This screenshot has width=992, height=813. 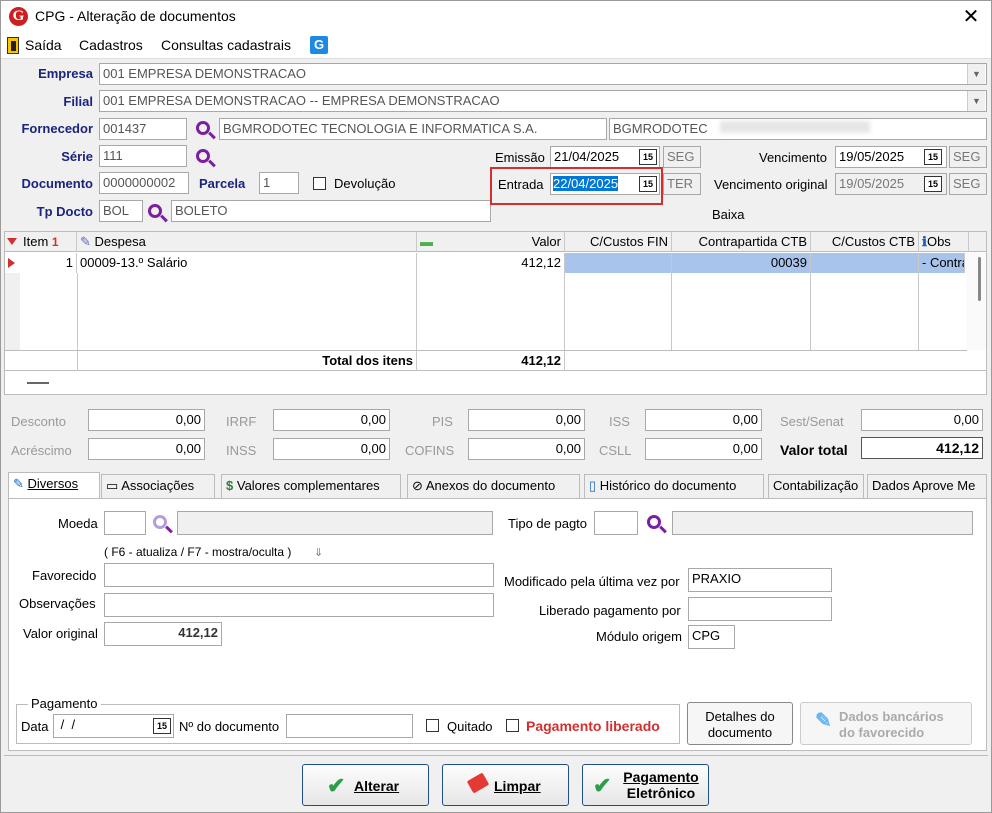 I want to click on observacoes-input, so click(x=299, y=605).